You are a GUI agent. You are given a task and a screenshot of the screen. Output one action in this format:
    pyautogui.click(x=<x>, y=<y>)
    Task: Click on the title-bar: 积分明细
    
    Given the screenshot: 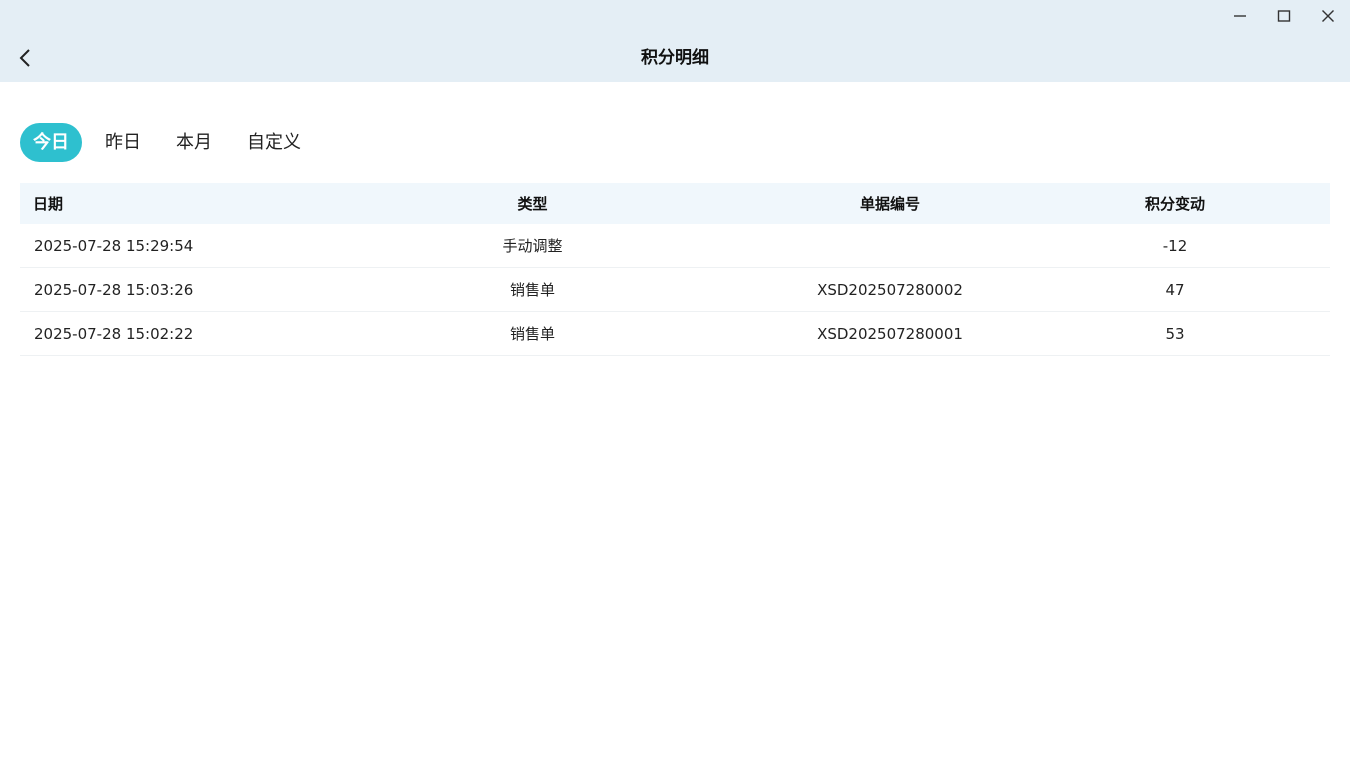 What is the action you would take?
    pyautogui.click(x=675, y=41)
    